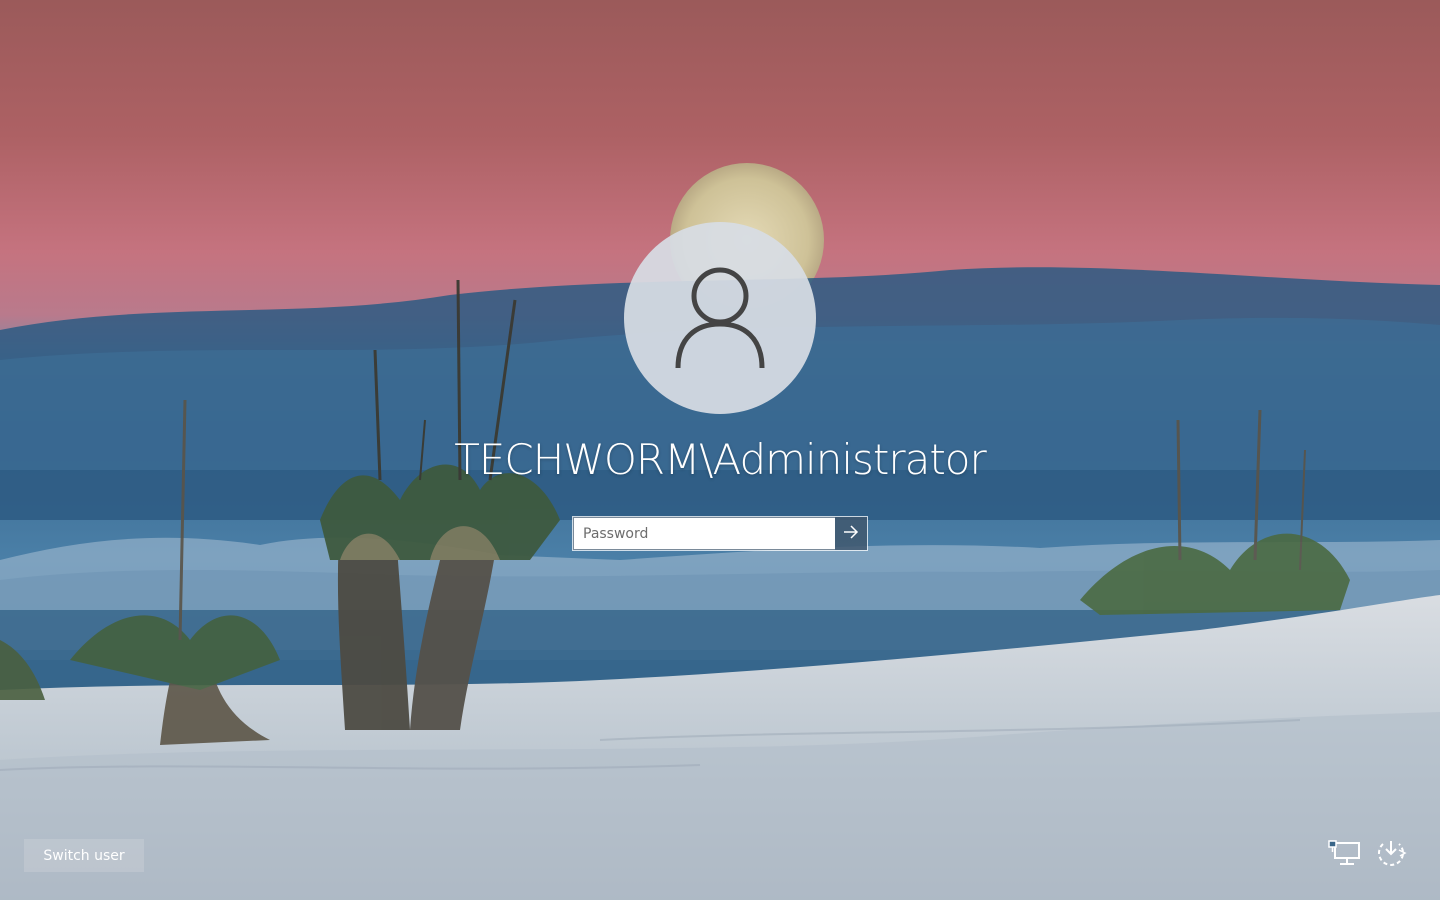  I want to click on user-icon, so click(720, 318).